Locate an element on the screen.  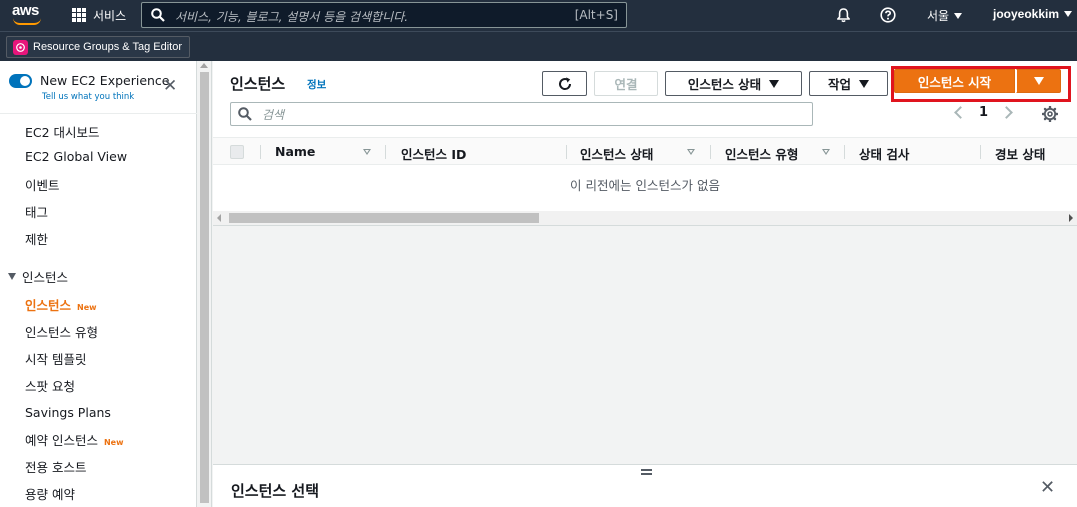
new-badge: New is located at coordinates (113, 442).